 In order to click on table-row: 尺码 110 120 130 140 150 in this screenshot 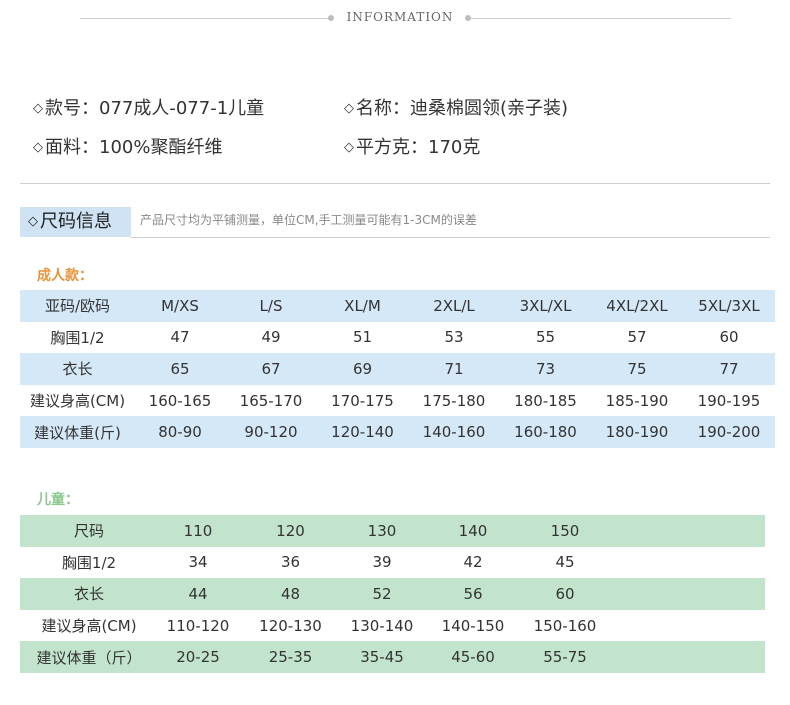, I will do `click(392, 531)`.